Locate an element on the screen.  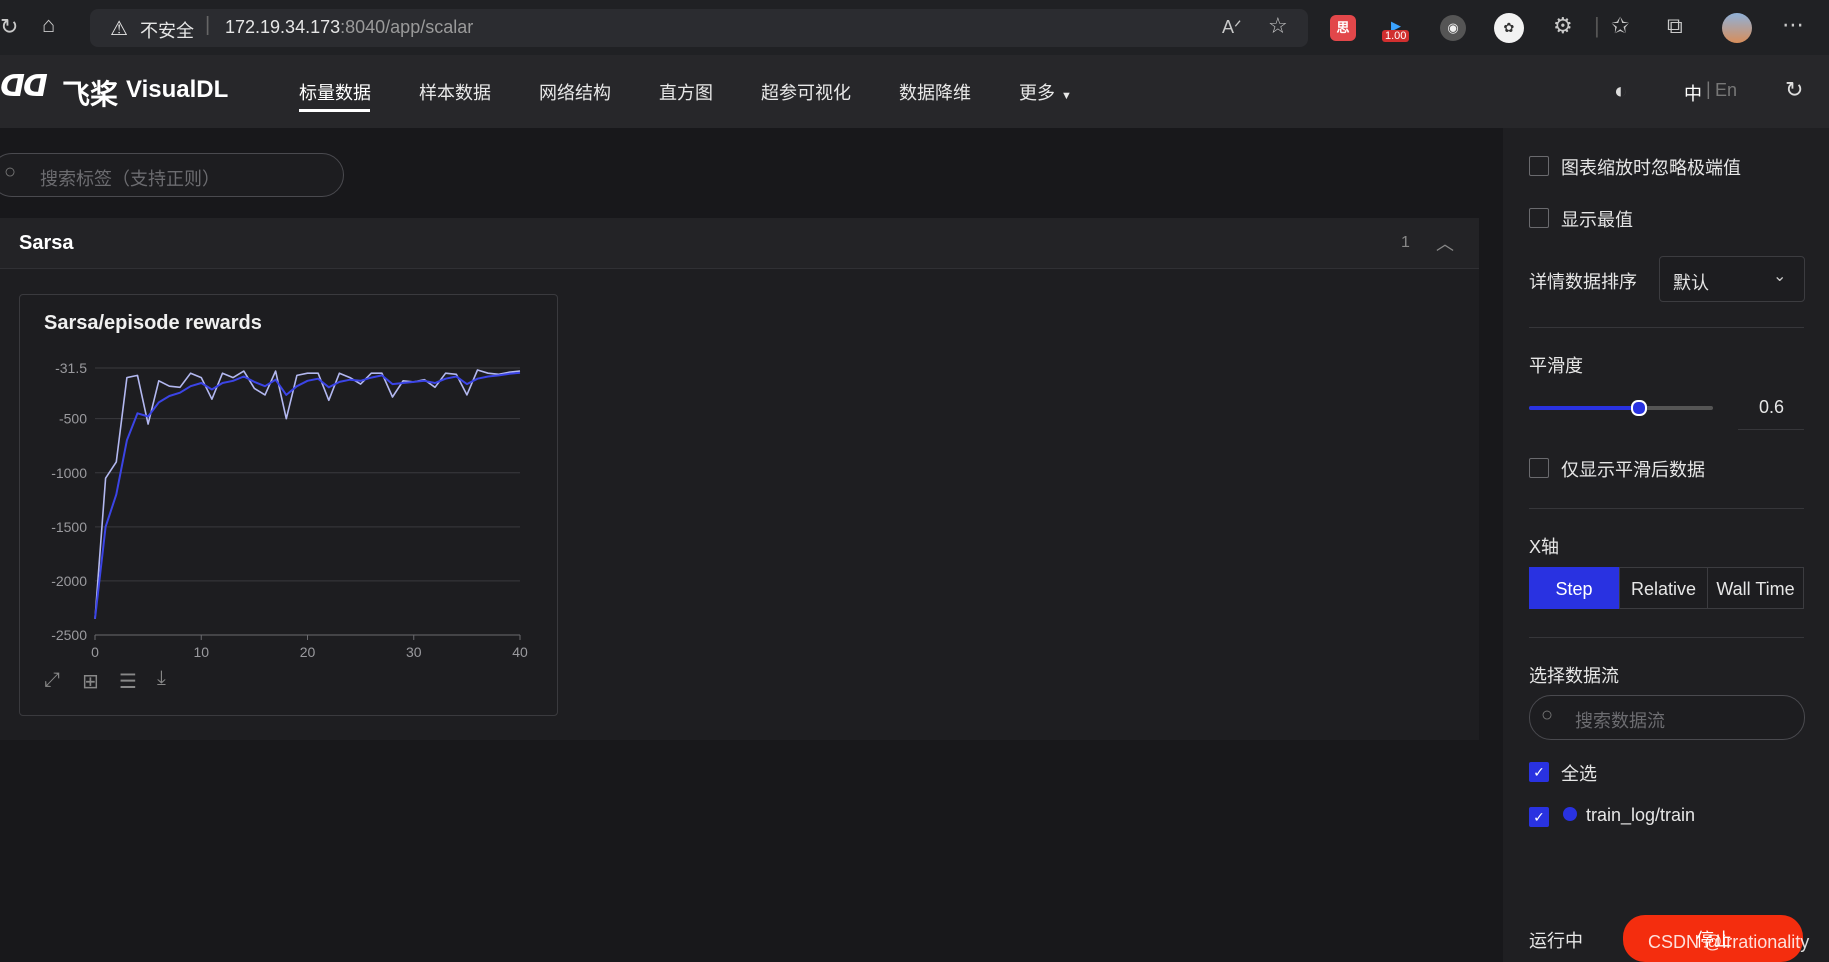
show-extremes-checkbox is located at coordinates (1539, 218).